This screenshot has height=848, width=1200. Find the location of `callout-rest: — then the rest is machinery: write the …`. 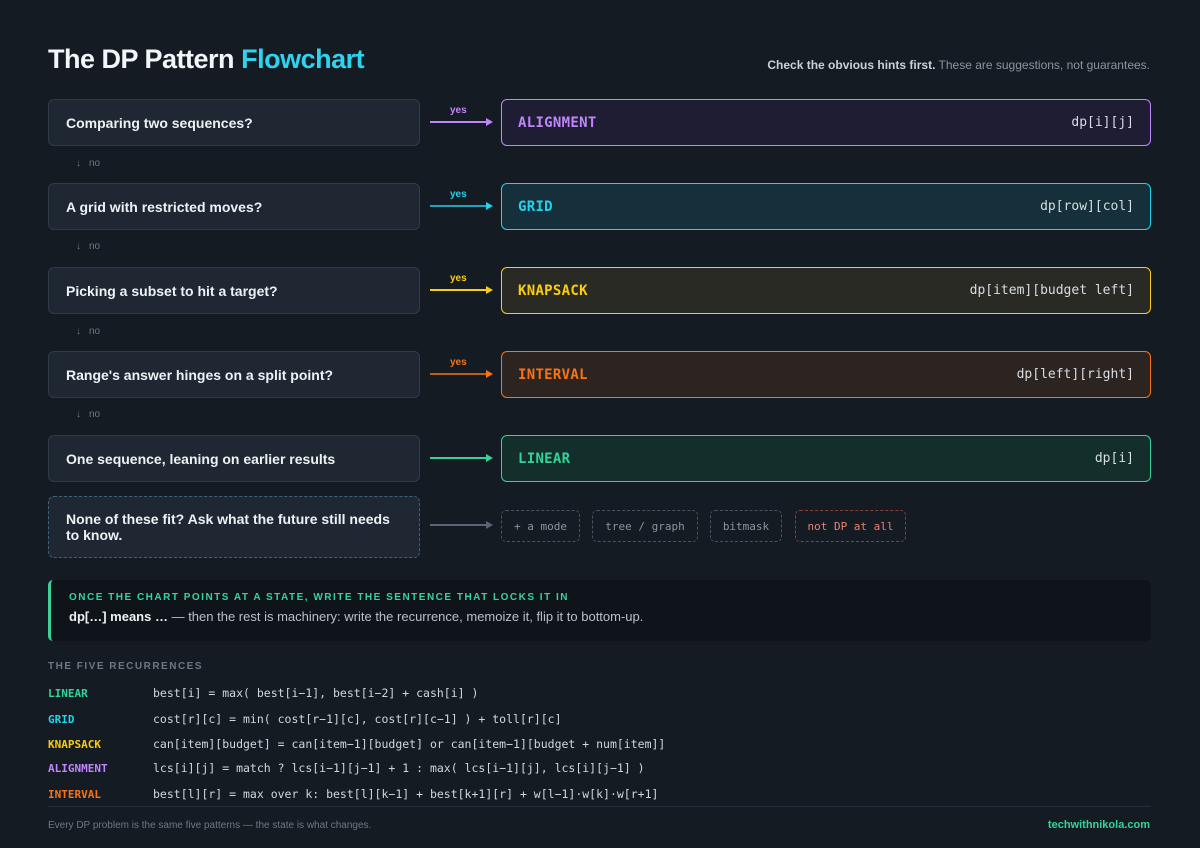

callout-rest: — then the rest is machinery: write the … is located at coordinates (405, 616).